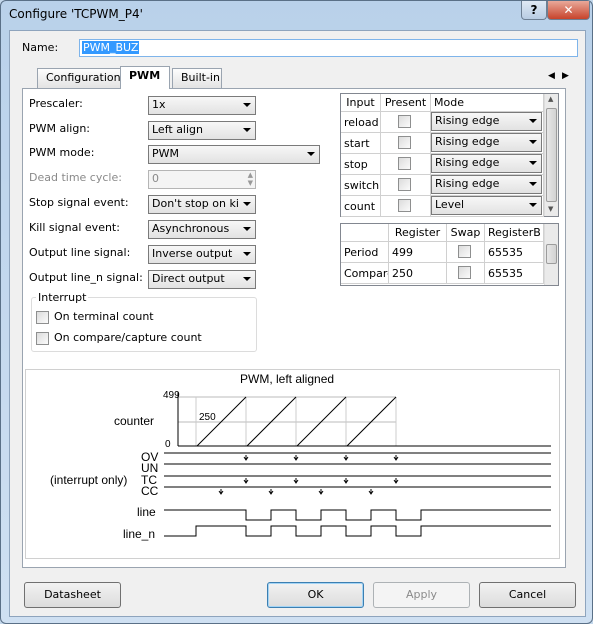  I want to click on reg-swap-cell, so click(466, 273).